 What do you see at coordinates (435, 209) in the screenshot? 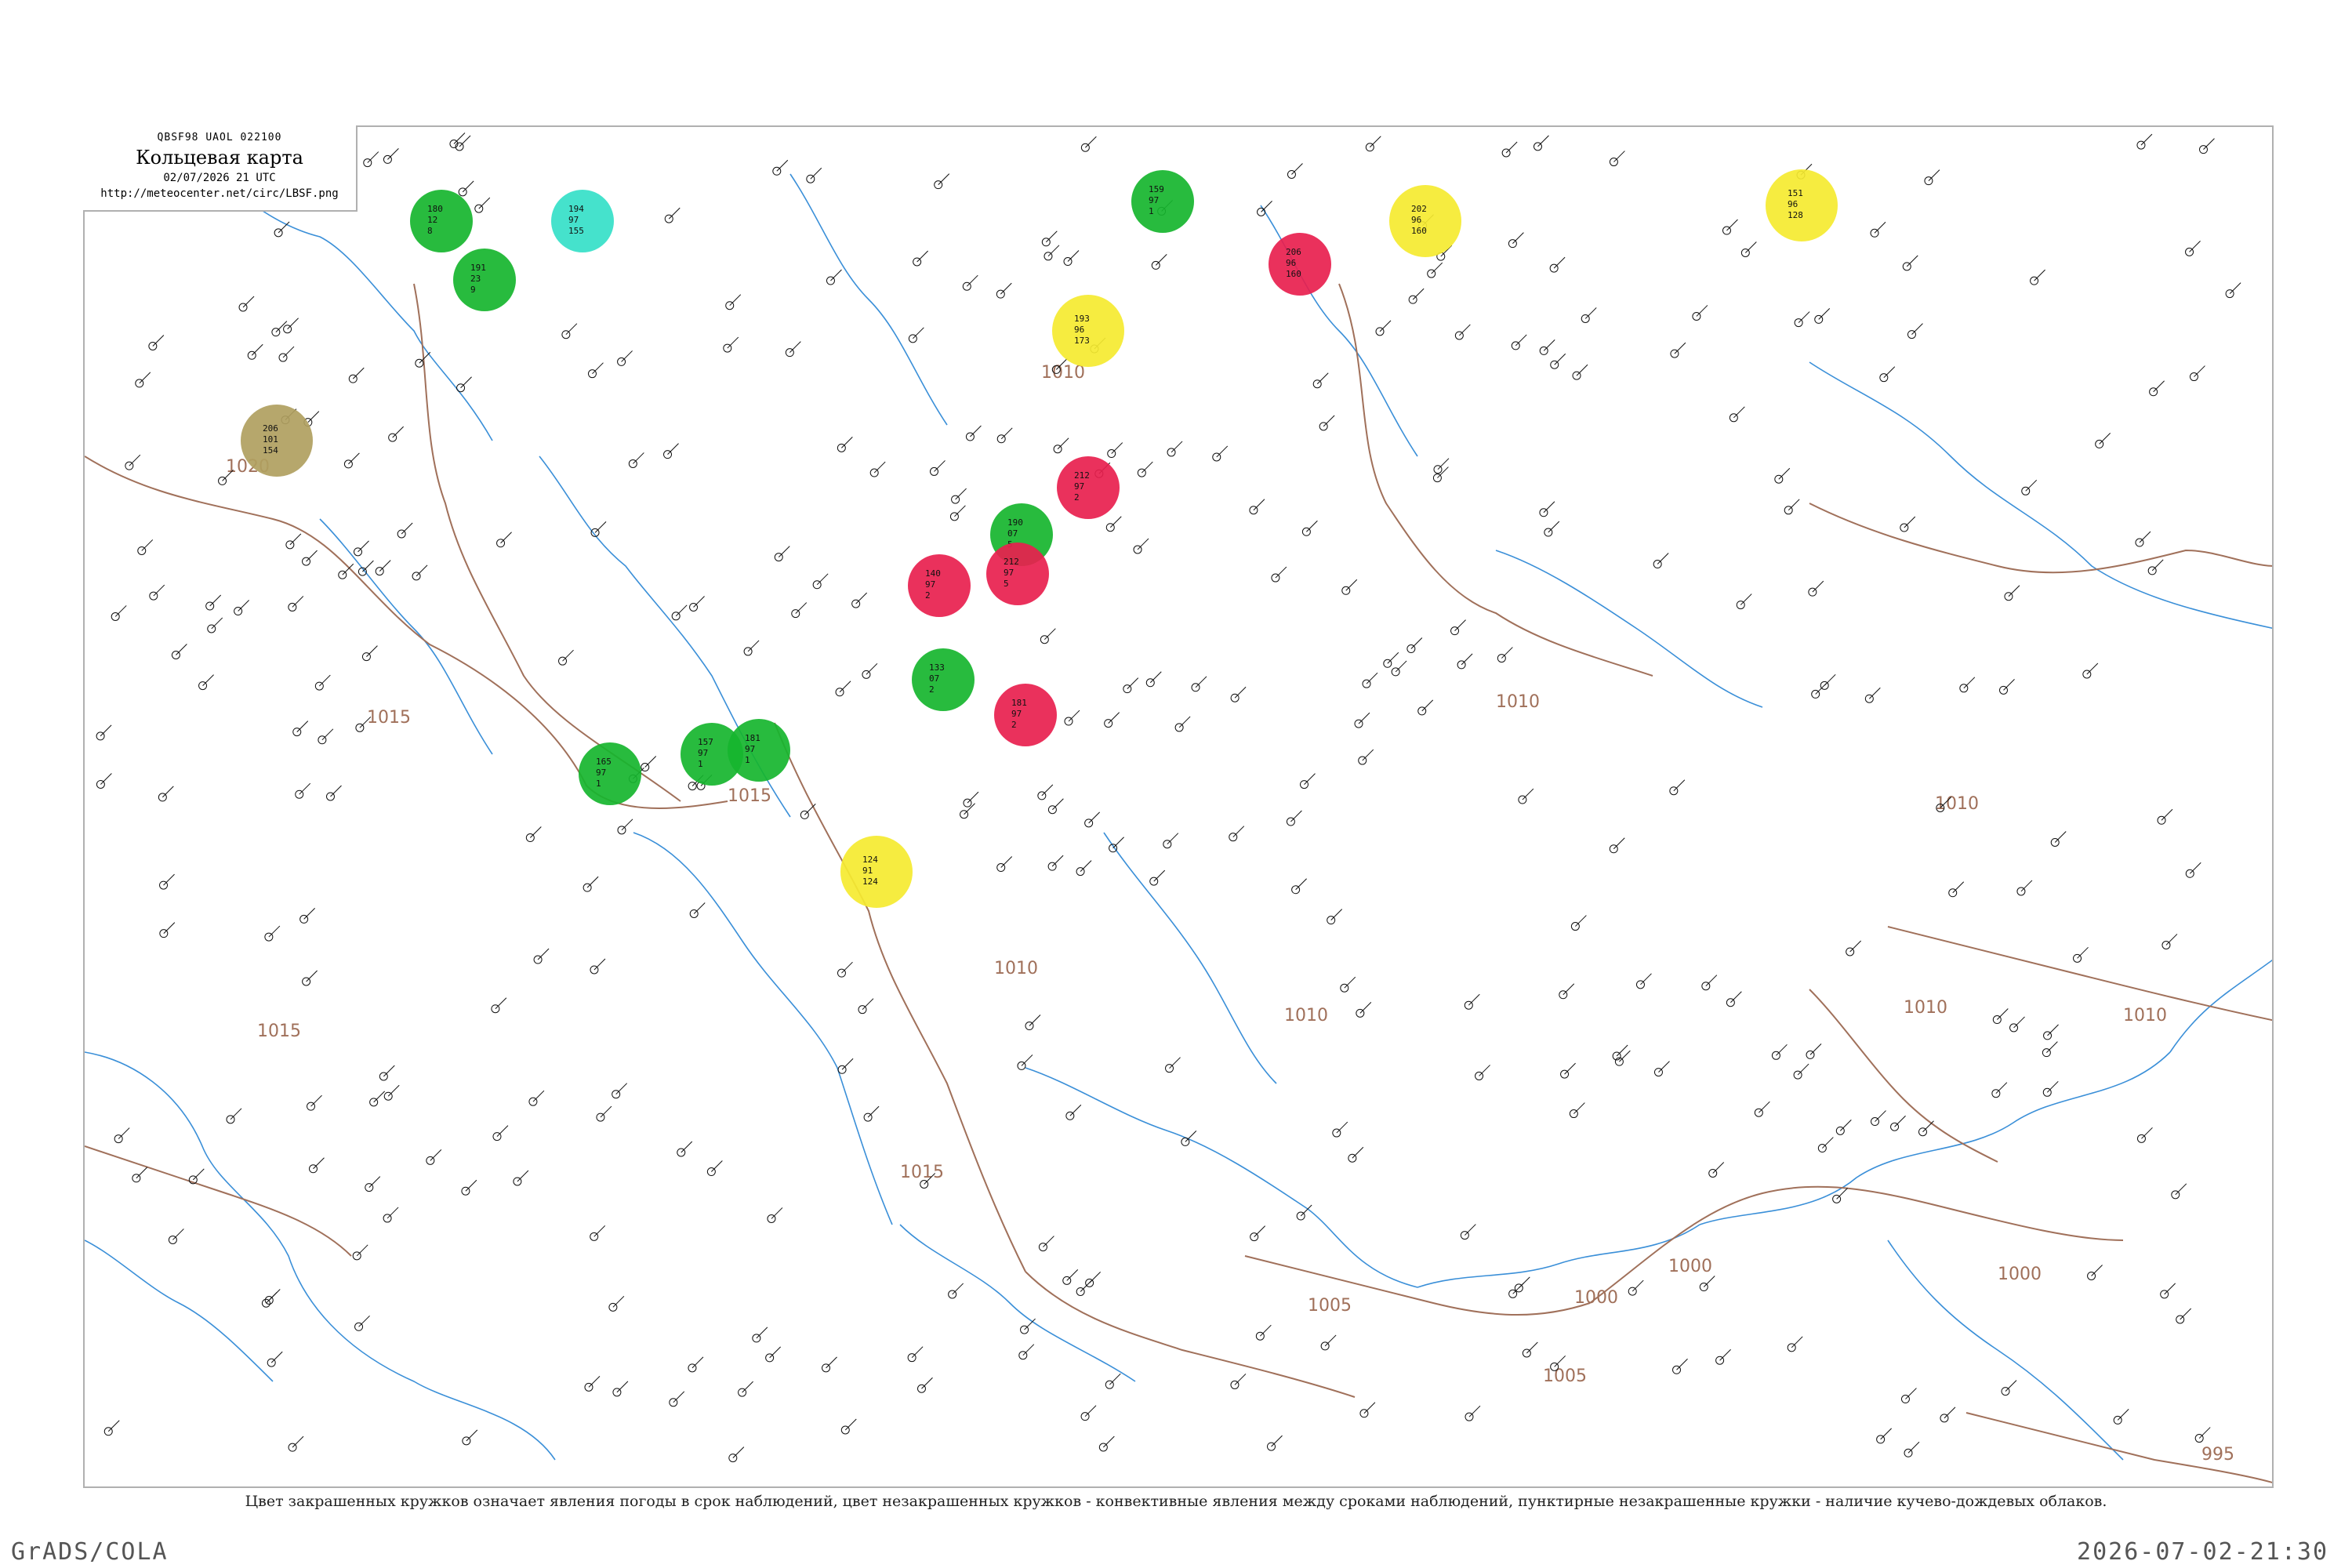
I see `station-value: 180` at bounding box center [435, 209].